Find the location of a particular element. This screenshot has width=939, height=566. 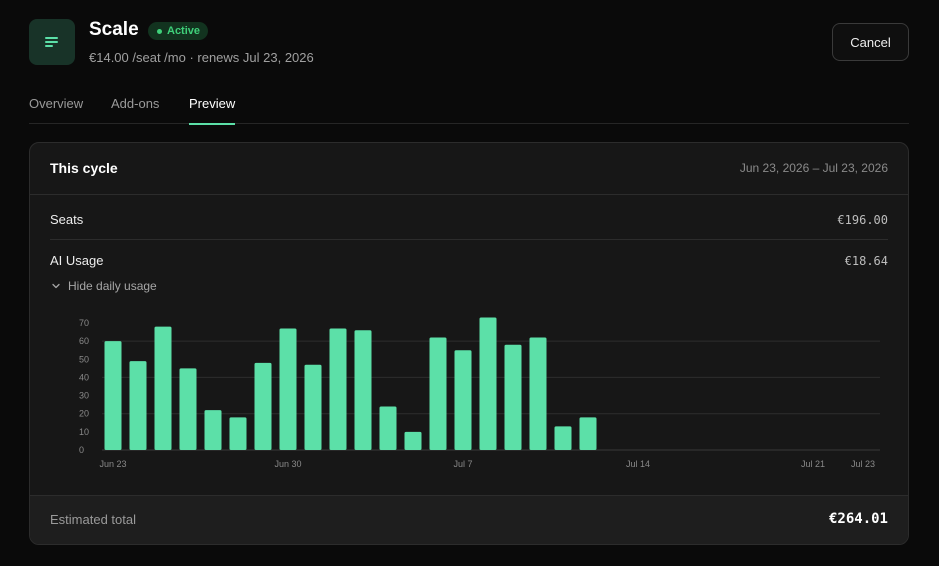

x-tick-label: Jun 23 is located at coordinates (112, 464).